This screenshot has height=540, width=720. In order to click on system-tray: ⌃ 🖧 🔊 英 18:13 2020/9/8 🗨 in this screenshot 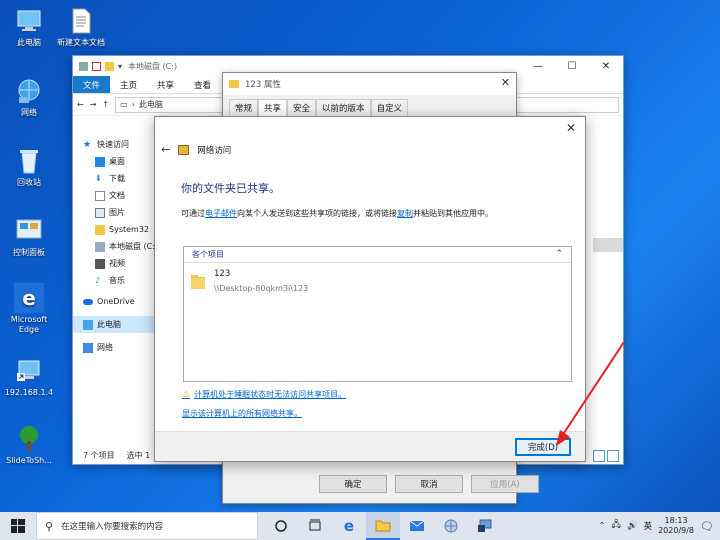, I will do `click(659, 526)`.